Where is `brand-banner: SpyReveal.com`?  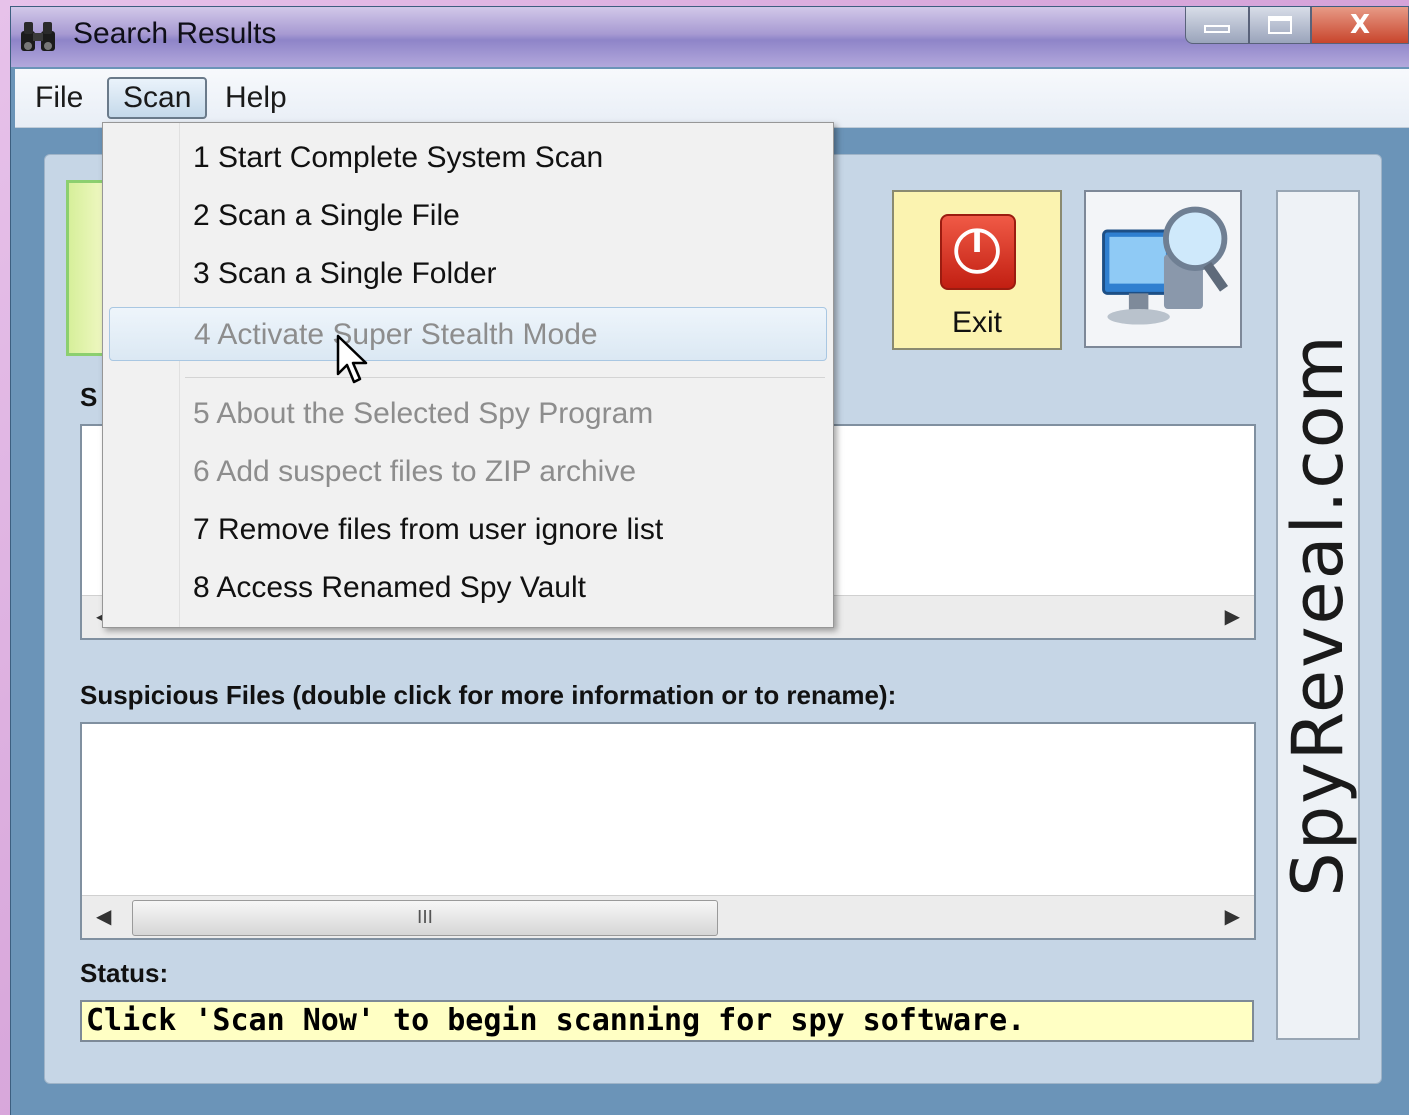 brand-banner: SpyReveal.com is located at coordinates (1318, 615).